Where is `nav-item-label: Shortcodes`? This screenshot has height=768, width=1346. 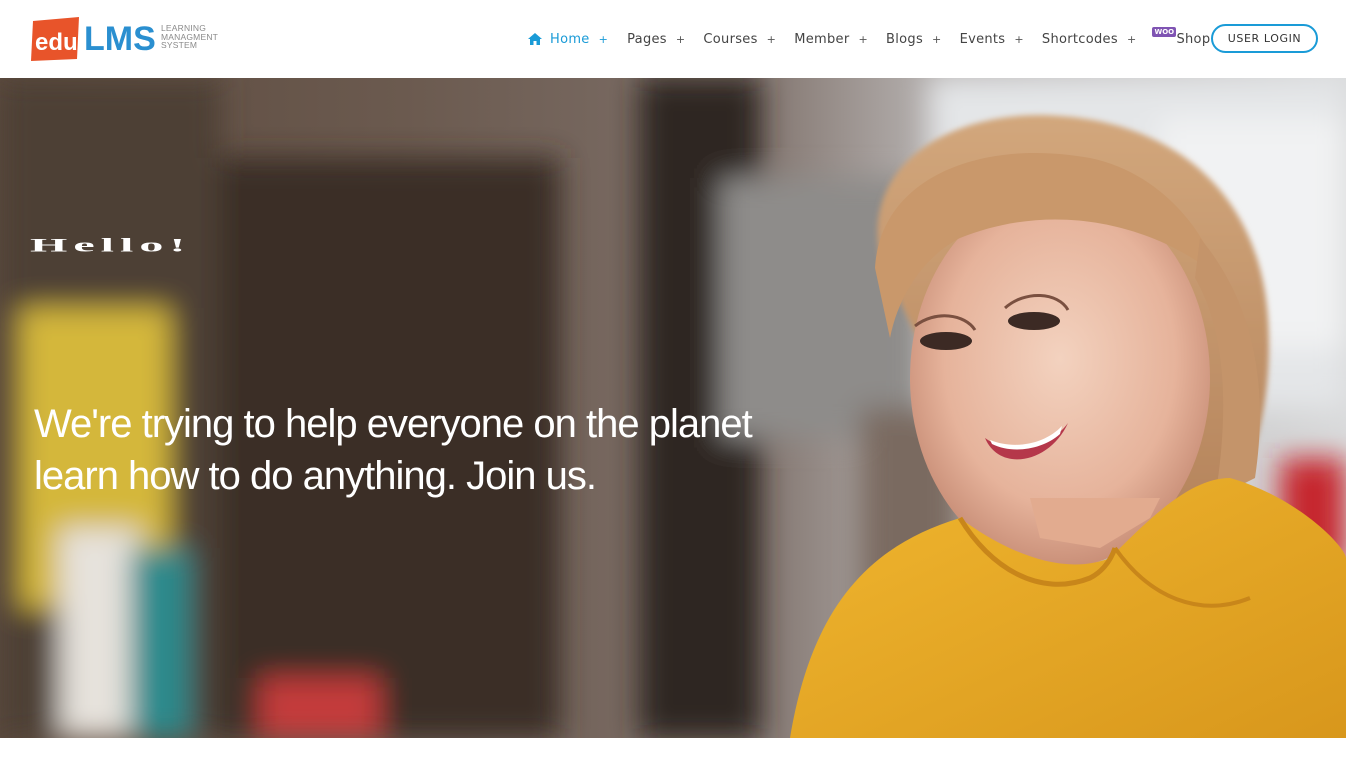
nav-item-label: Shortcodes is located at coordinates (1079, 39).